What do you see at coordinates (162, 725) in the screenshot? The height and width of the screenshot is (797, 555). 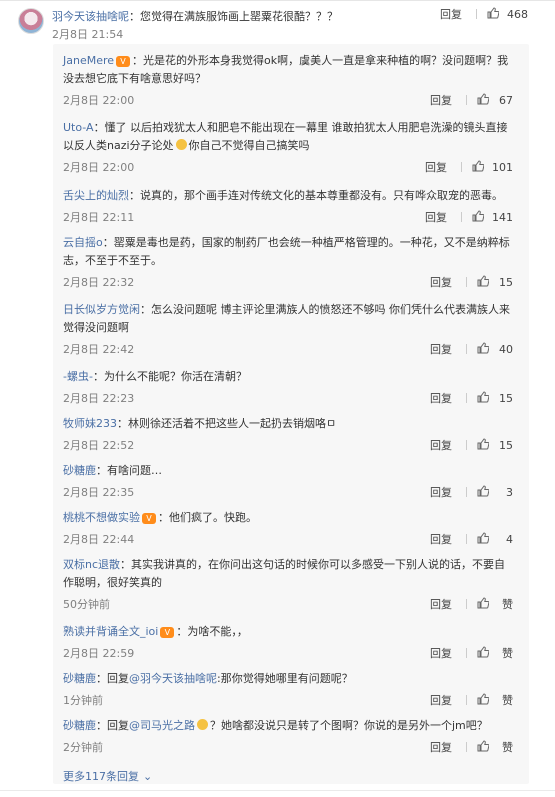 I see `mention-link: @司马光之路` at bounding box center [162, 725].